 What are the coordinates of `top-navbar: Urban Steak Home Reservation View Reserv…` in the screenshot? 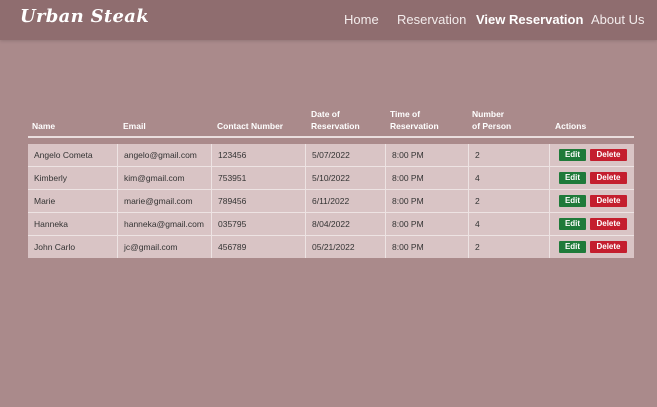 It's located at (328, 20).